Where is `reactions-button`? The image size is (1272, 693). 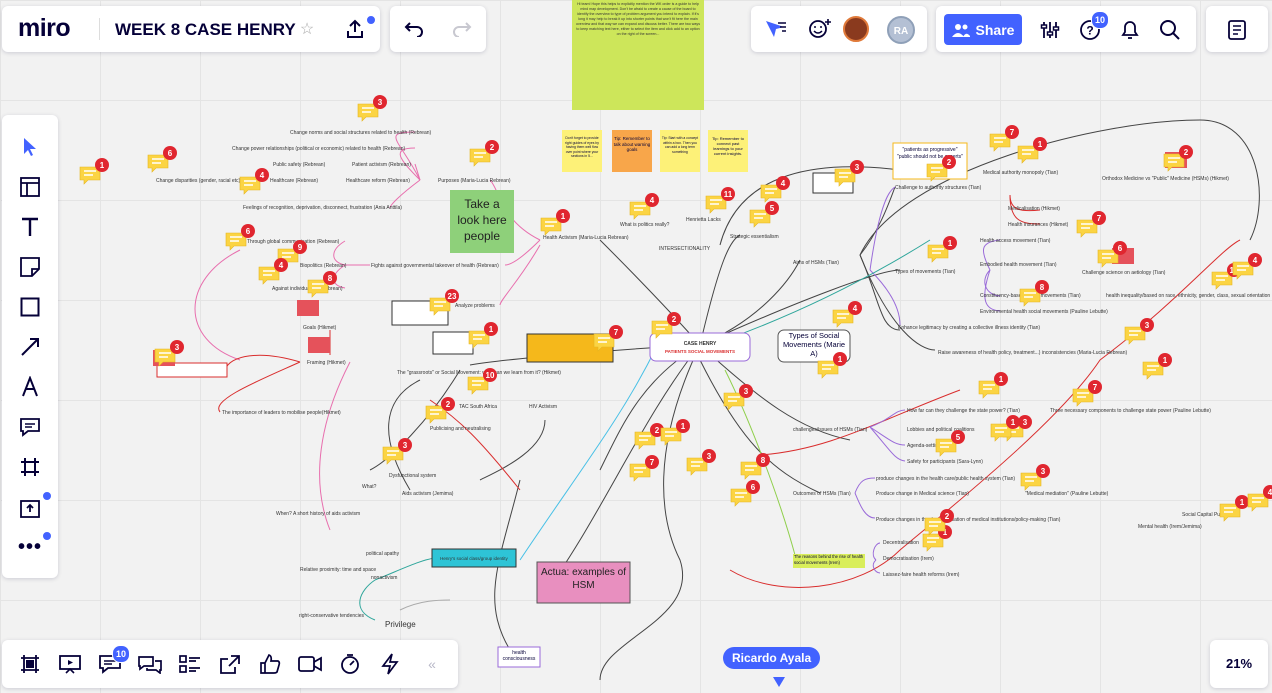 reactions-button is located at coordinates (776, 29).